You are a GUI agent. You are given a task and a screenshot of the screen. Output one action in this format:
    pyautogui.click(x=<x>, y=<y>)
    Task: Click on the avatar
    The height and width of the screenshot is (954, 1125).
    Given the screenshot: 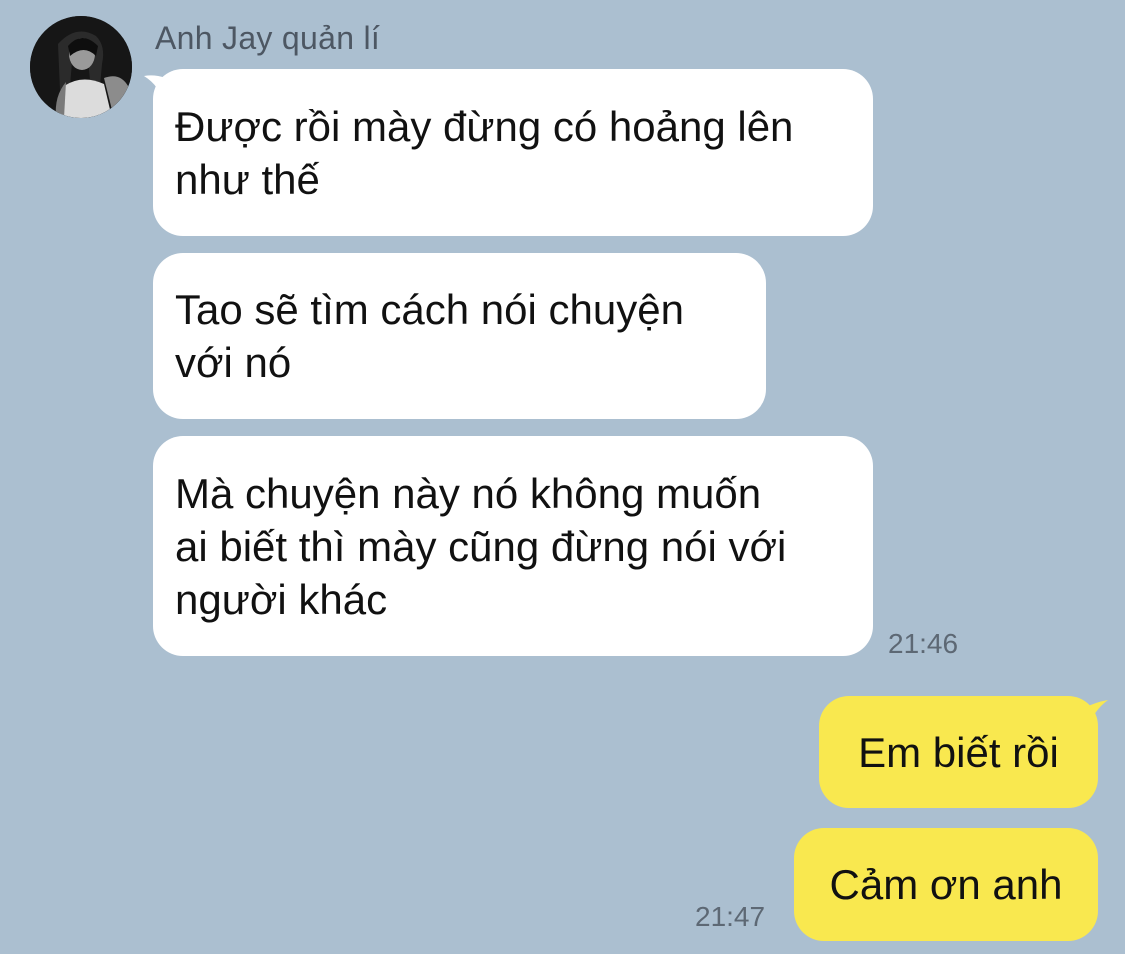 What is the action you would take?
    pyautogui.click(x=81, y=67)
    